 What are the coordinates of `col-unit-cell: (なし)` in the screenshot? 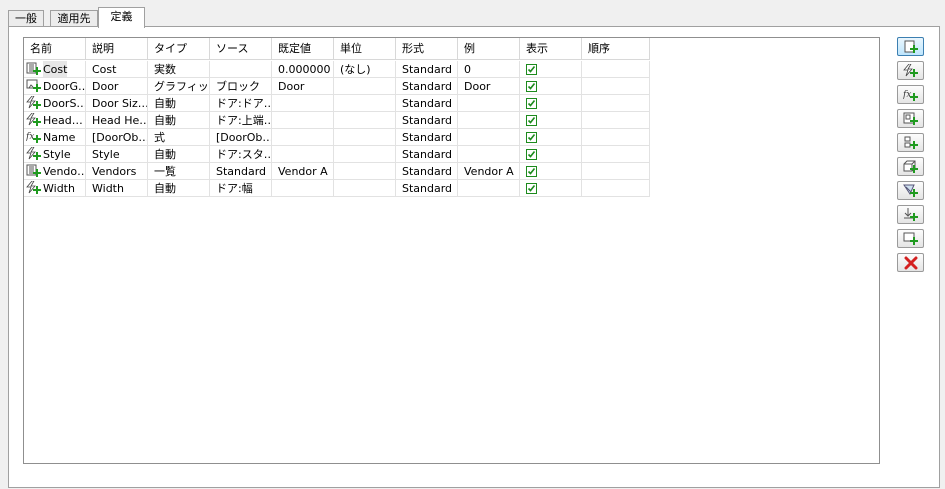 It's located at (365, 69).